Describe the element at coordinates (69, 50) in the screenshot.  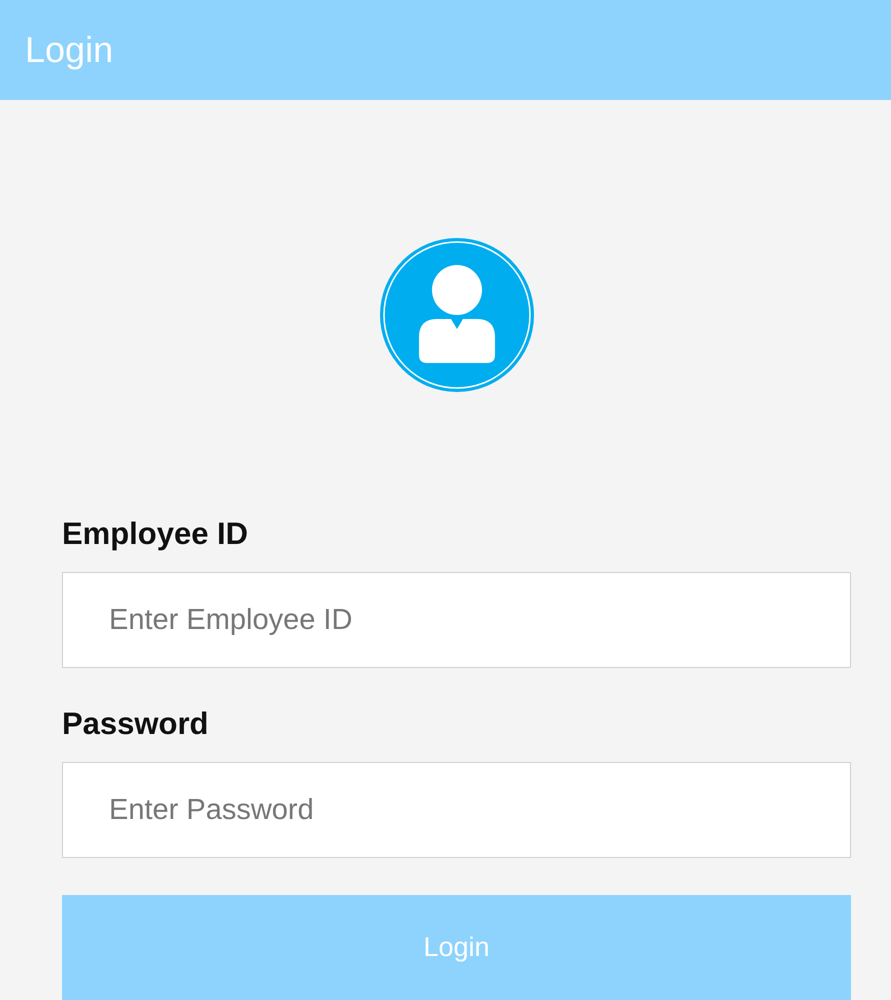
I see `page-title: Login` at that location.